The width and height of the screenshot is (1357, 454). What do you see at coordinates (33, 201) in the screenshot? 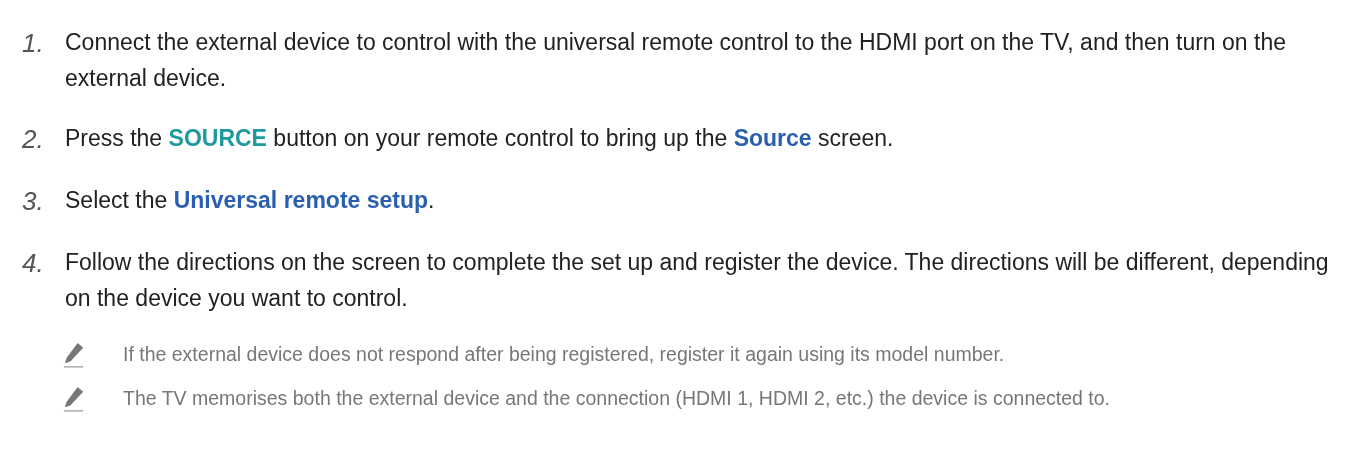
I see `step-number: 3.` at bounding box center [33, 201].